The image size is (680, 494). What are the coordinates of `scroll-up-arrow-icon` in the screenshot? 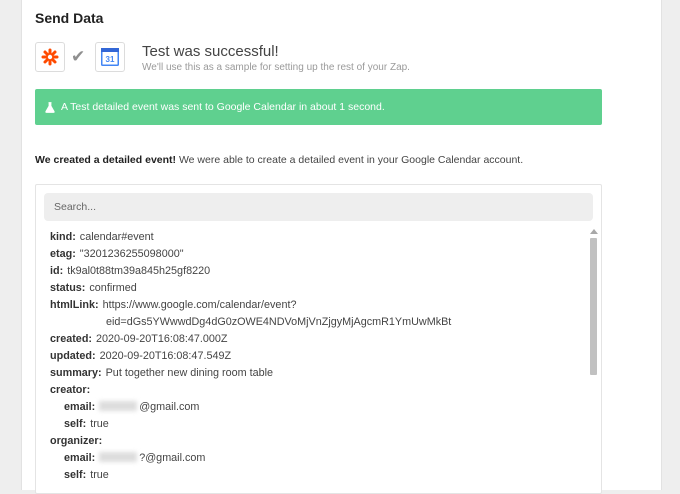 It's located at (594, 231).